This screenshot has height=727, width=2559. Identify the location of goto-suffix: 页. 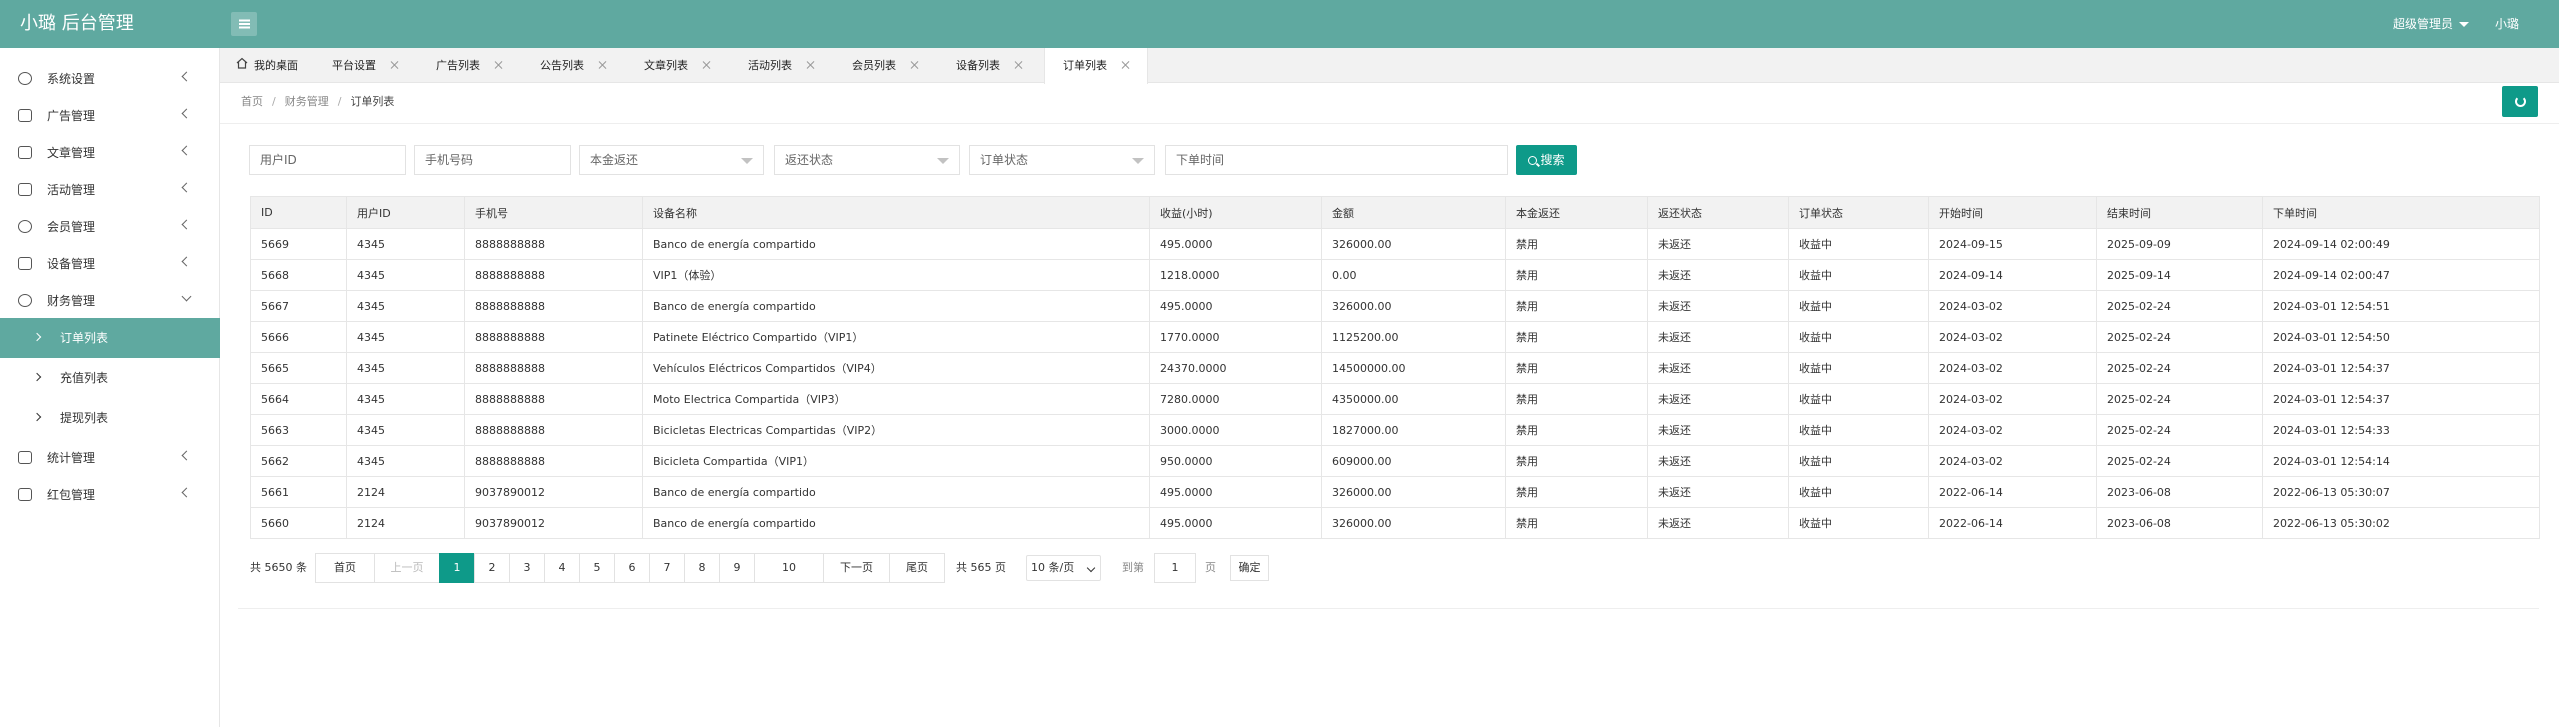
(1210, 567).